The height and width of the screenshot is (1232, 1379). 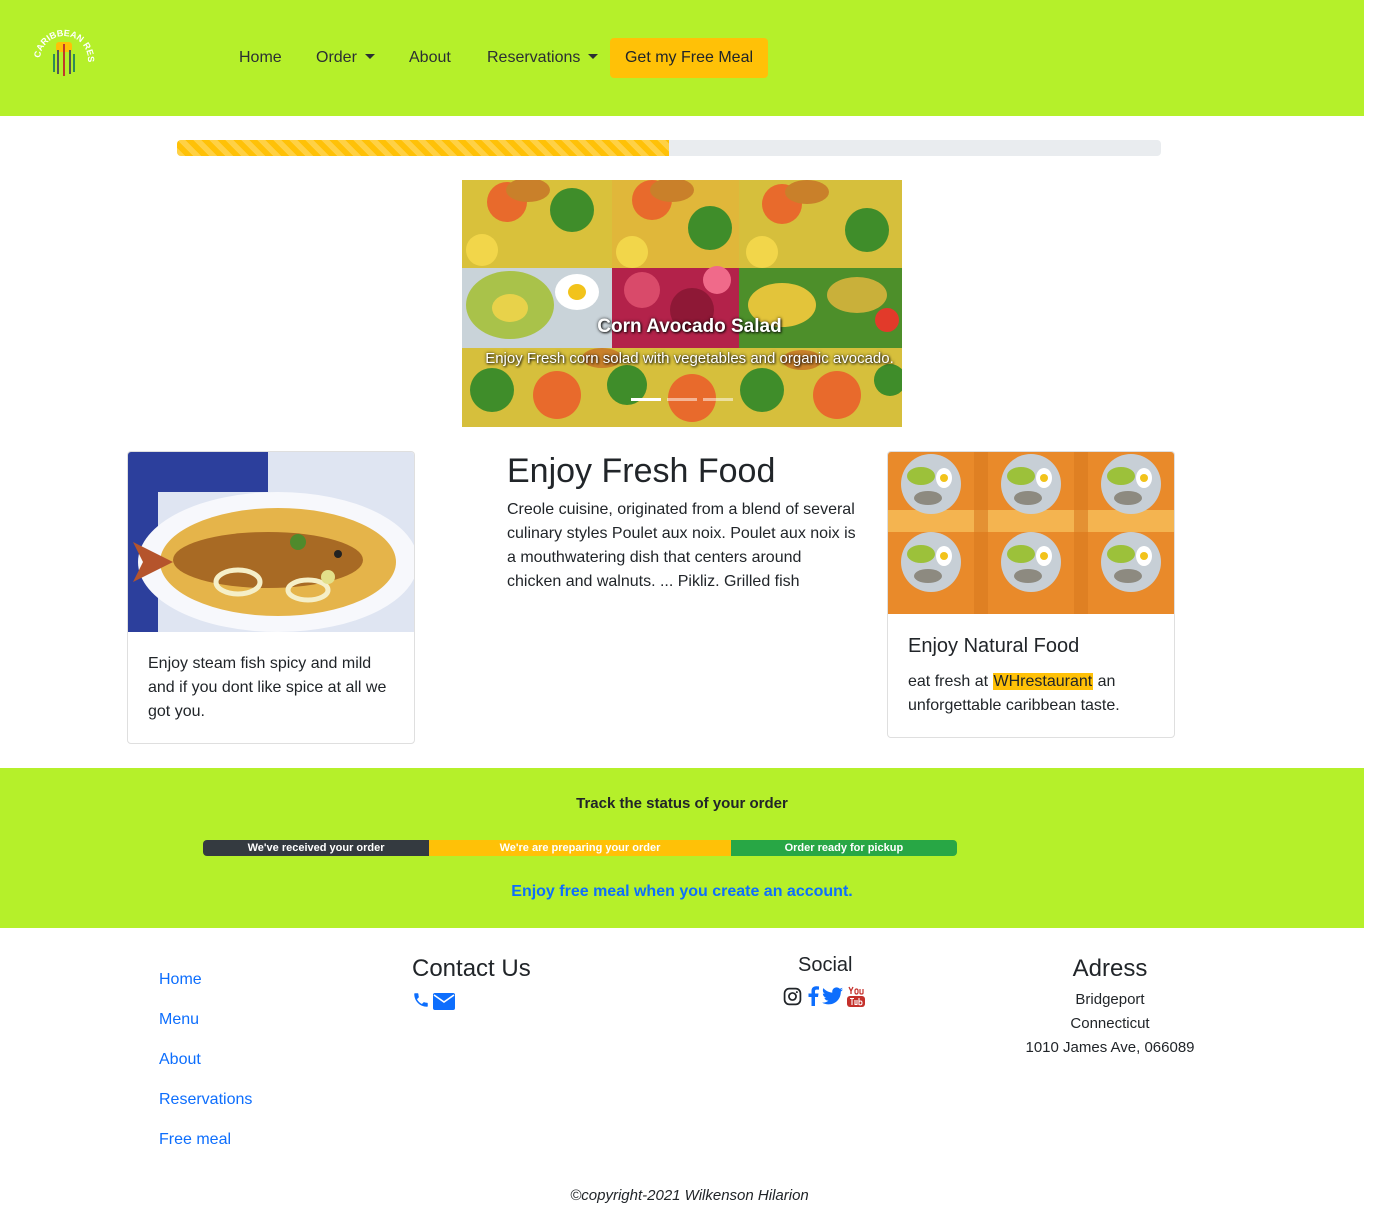 I want to click on facebook-icon, so click(x=813, y=996).